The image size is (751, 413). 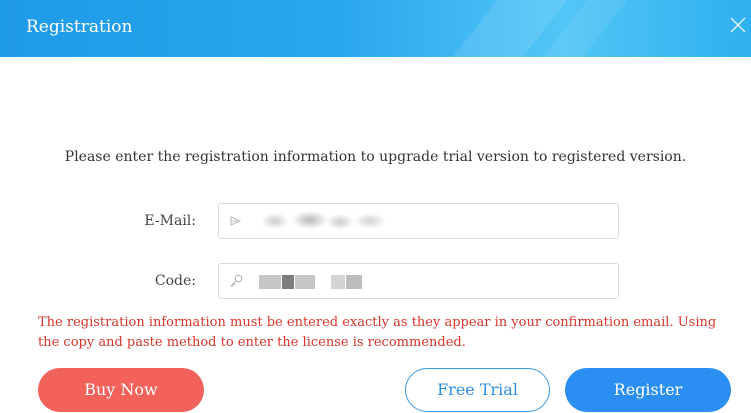 What do you see at coordinates (418, 221) in the screenshot?
I see `email-field` at bounding box center [418, 221].